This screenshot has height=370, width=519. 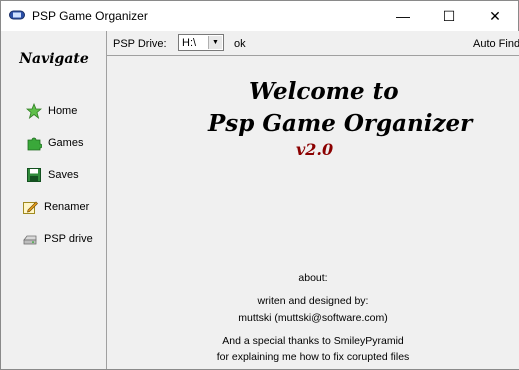 What do you see at coordinates (240, 44) in the screenshot?
I see `drive-status-text: ok` at bounding box center [240, 44].